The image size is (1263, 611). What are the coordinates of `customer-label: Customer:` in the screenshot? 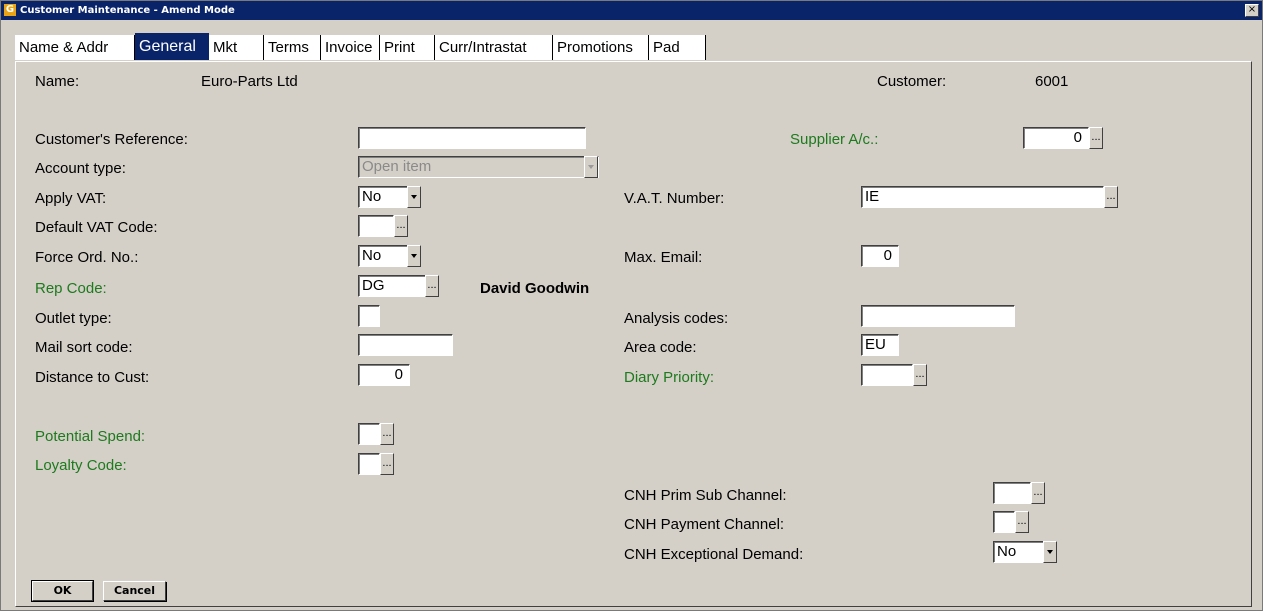 It's located at (912, 81).